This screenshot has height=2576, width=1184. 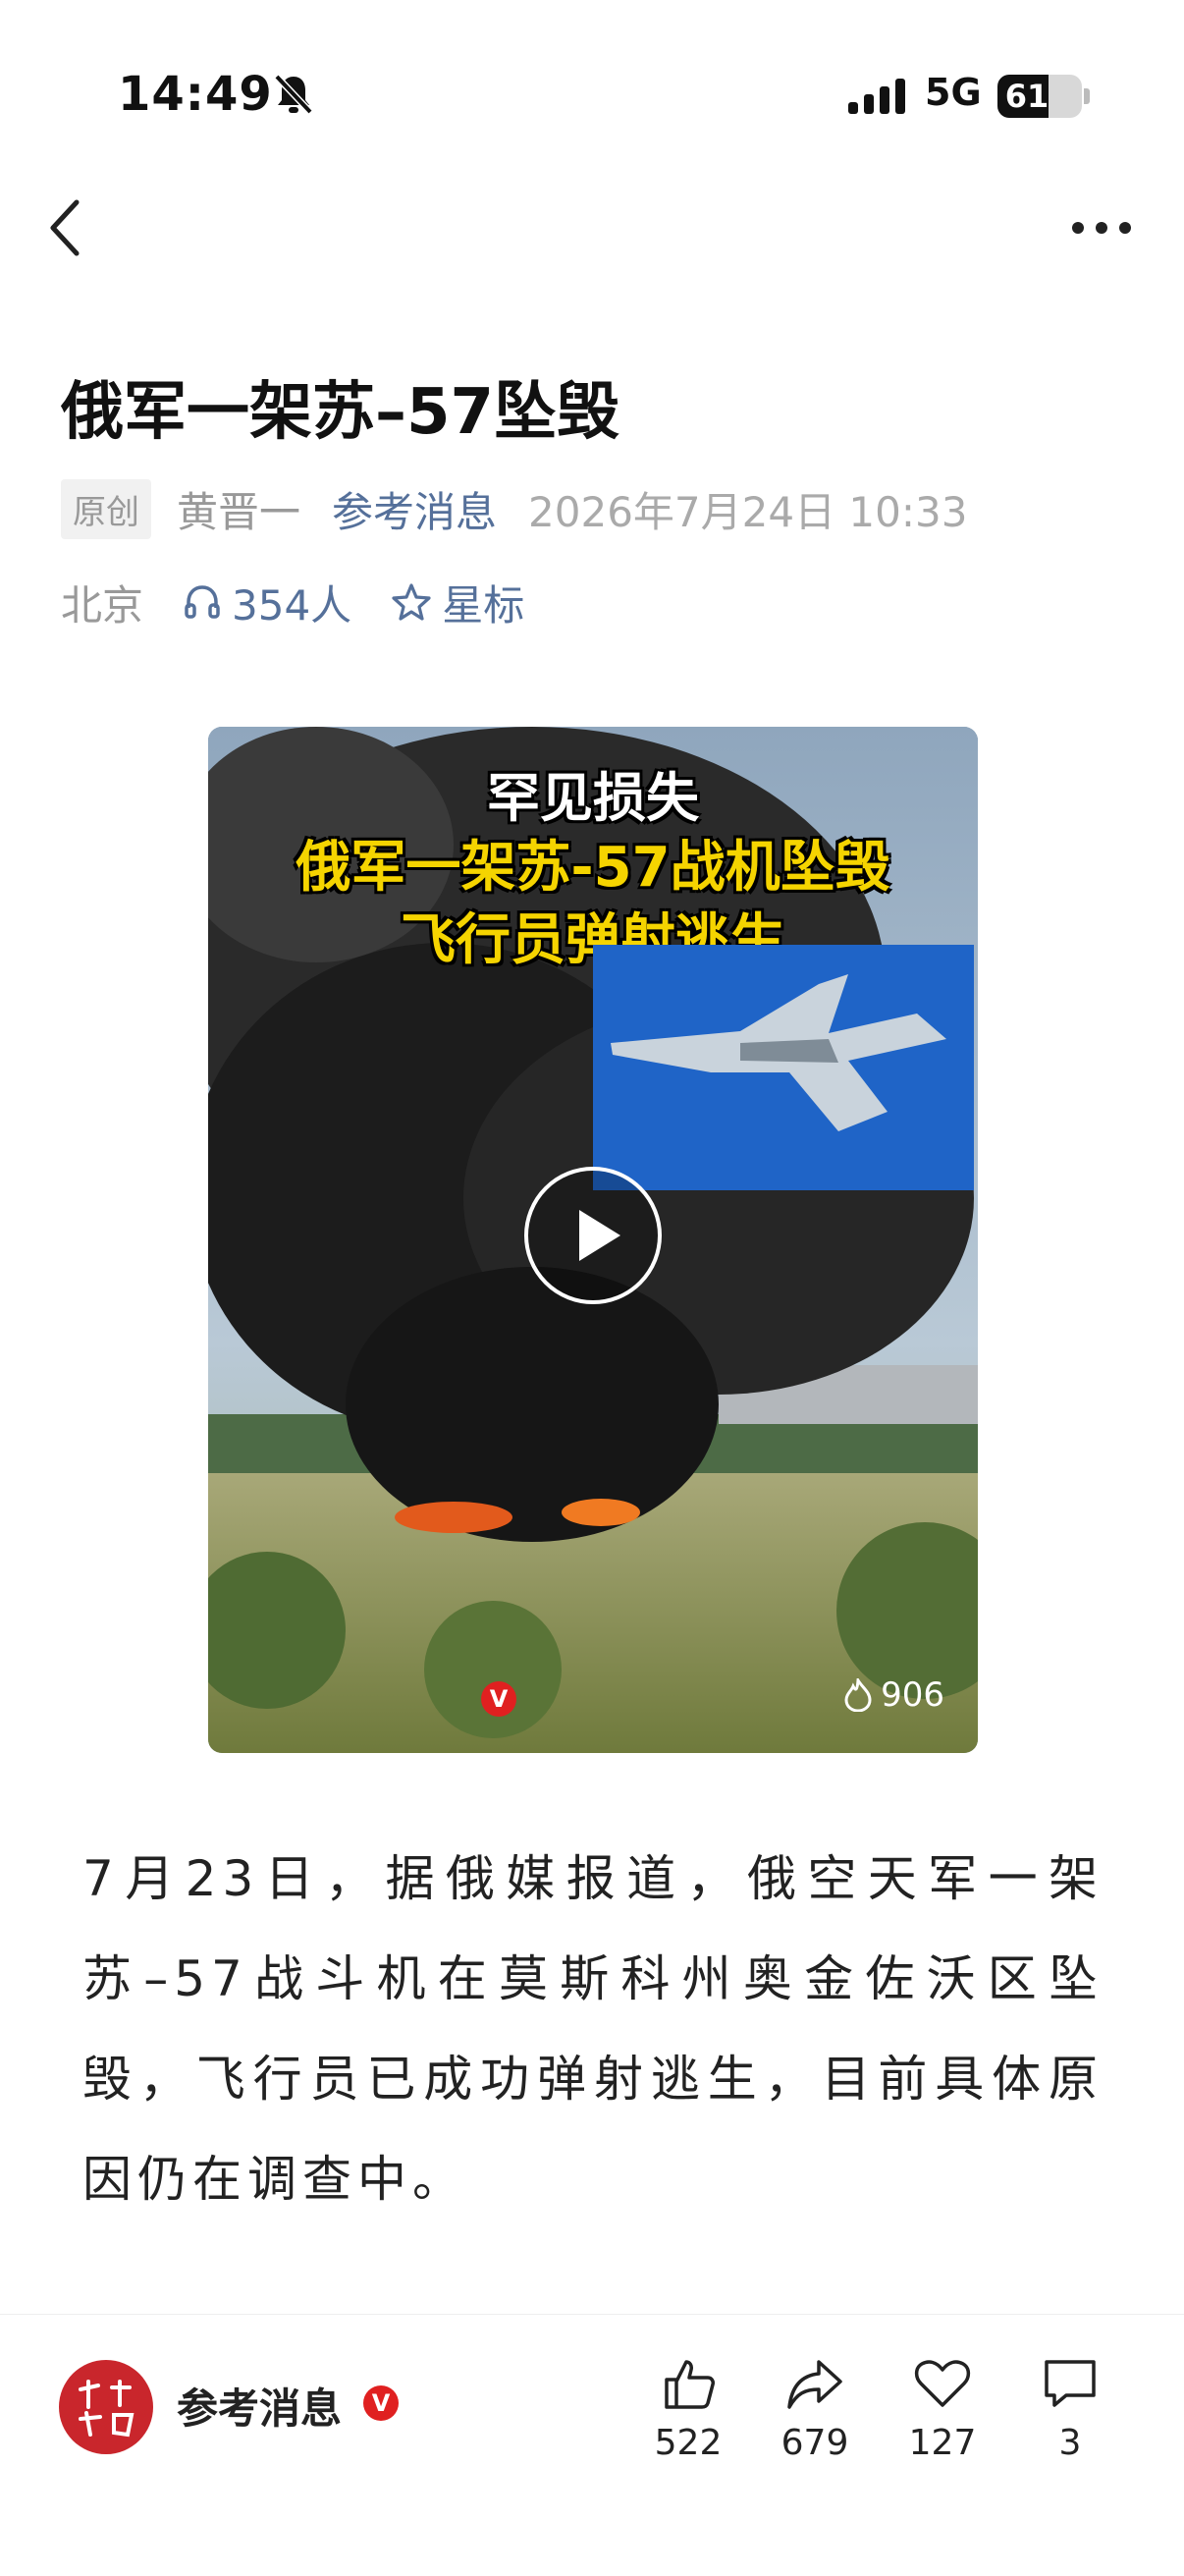 I want to click on like-count: 522, so click(x=688, y=2443).